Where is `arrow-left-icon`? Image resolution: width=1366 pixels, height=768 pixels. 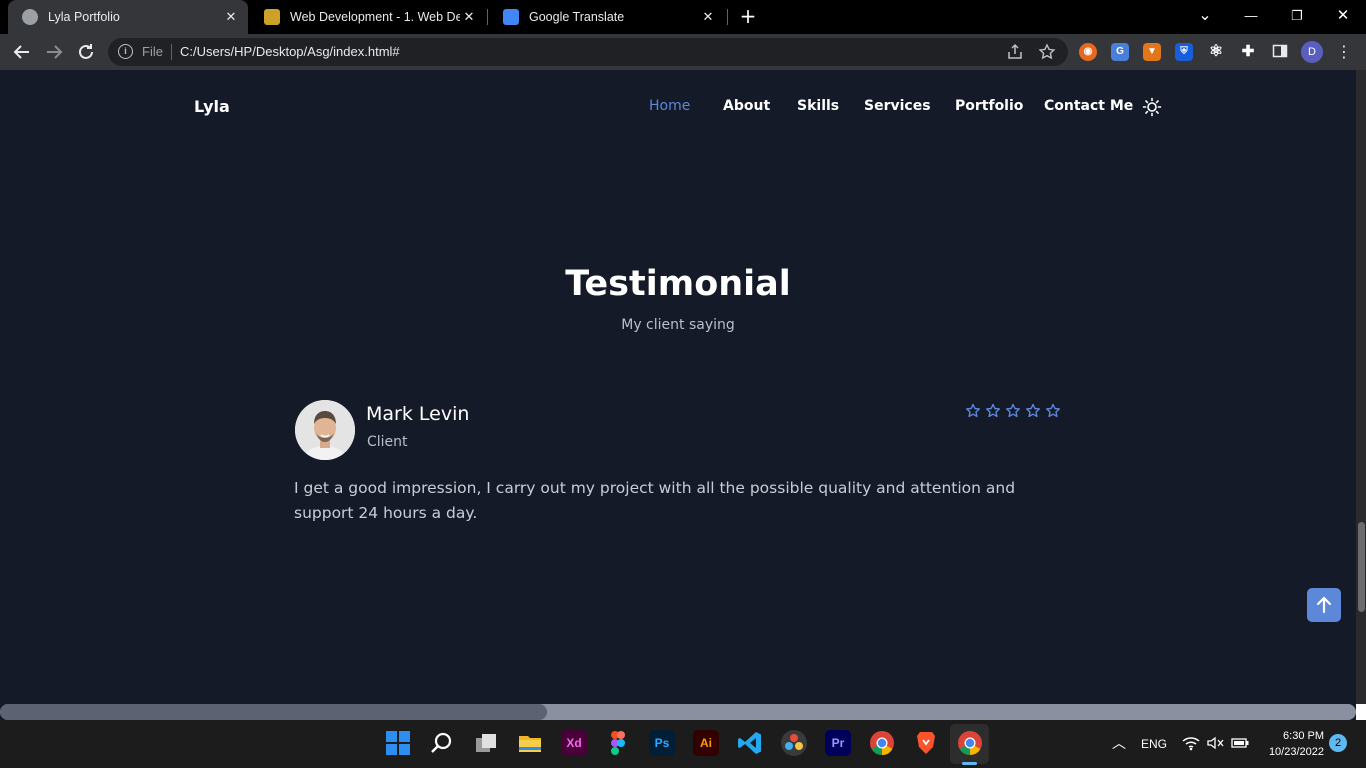 arrow-left-icon is located at coordinates (21, 52).